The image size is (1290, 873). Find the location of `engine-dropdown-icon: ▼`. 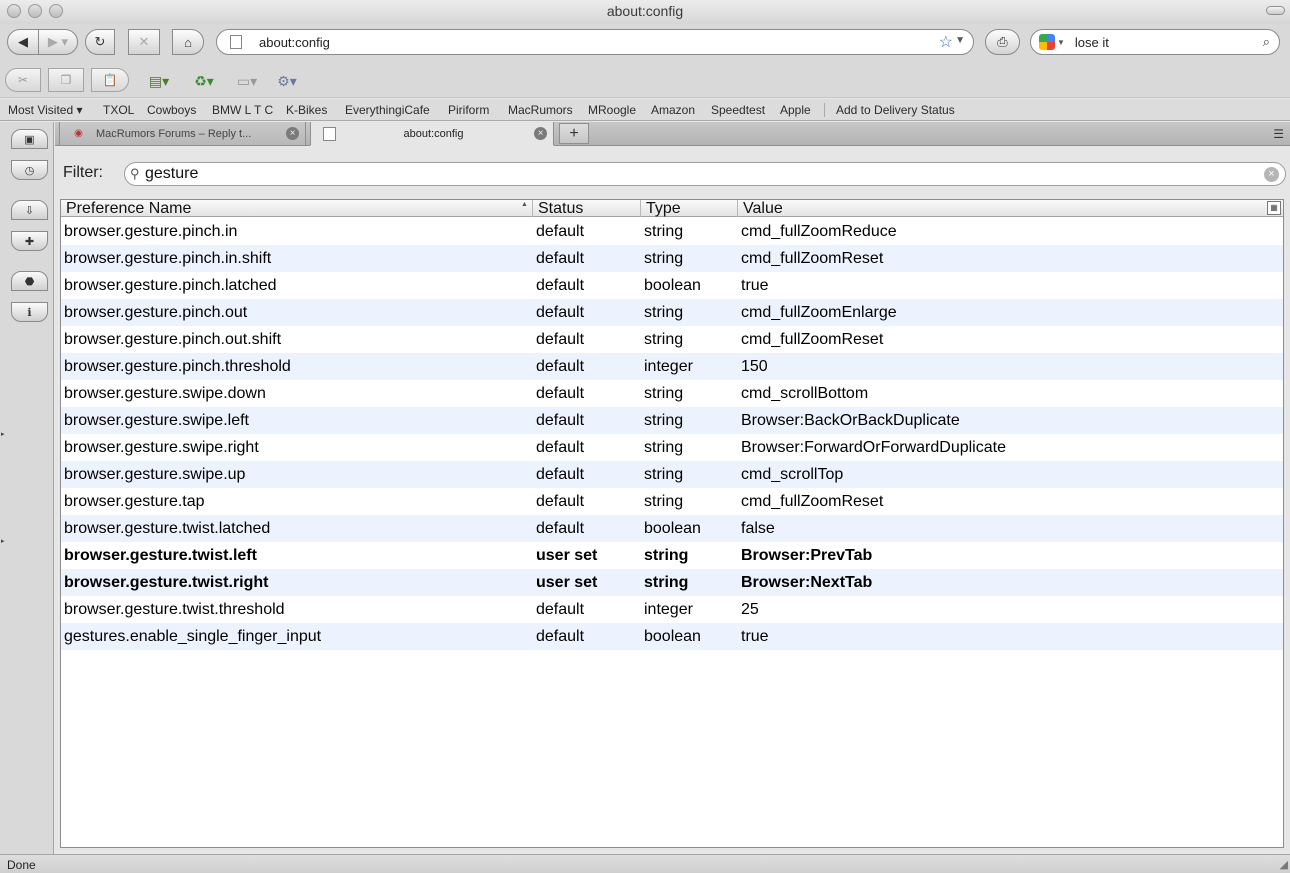

engine-dropdown-icon: ▼ is located at coordinates (1061, 42).